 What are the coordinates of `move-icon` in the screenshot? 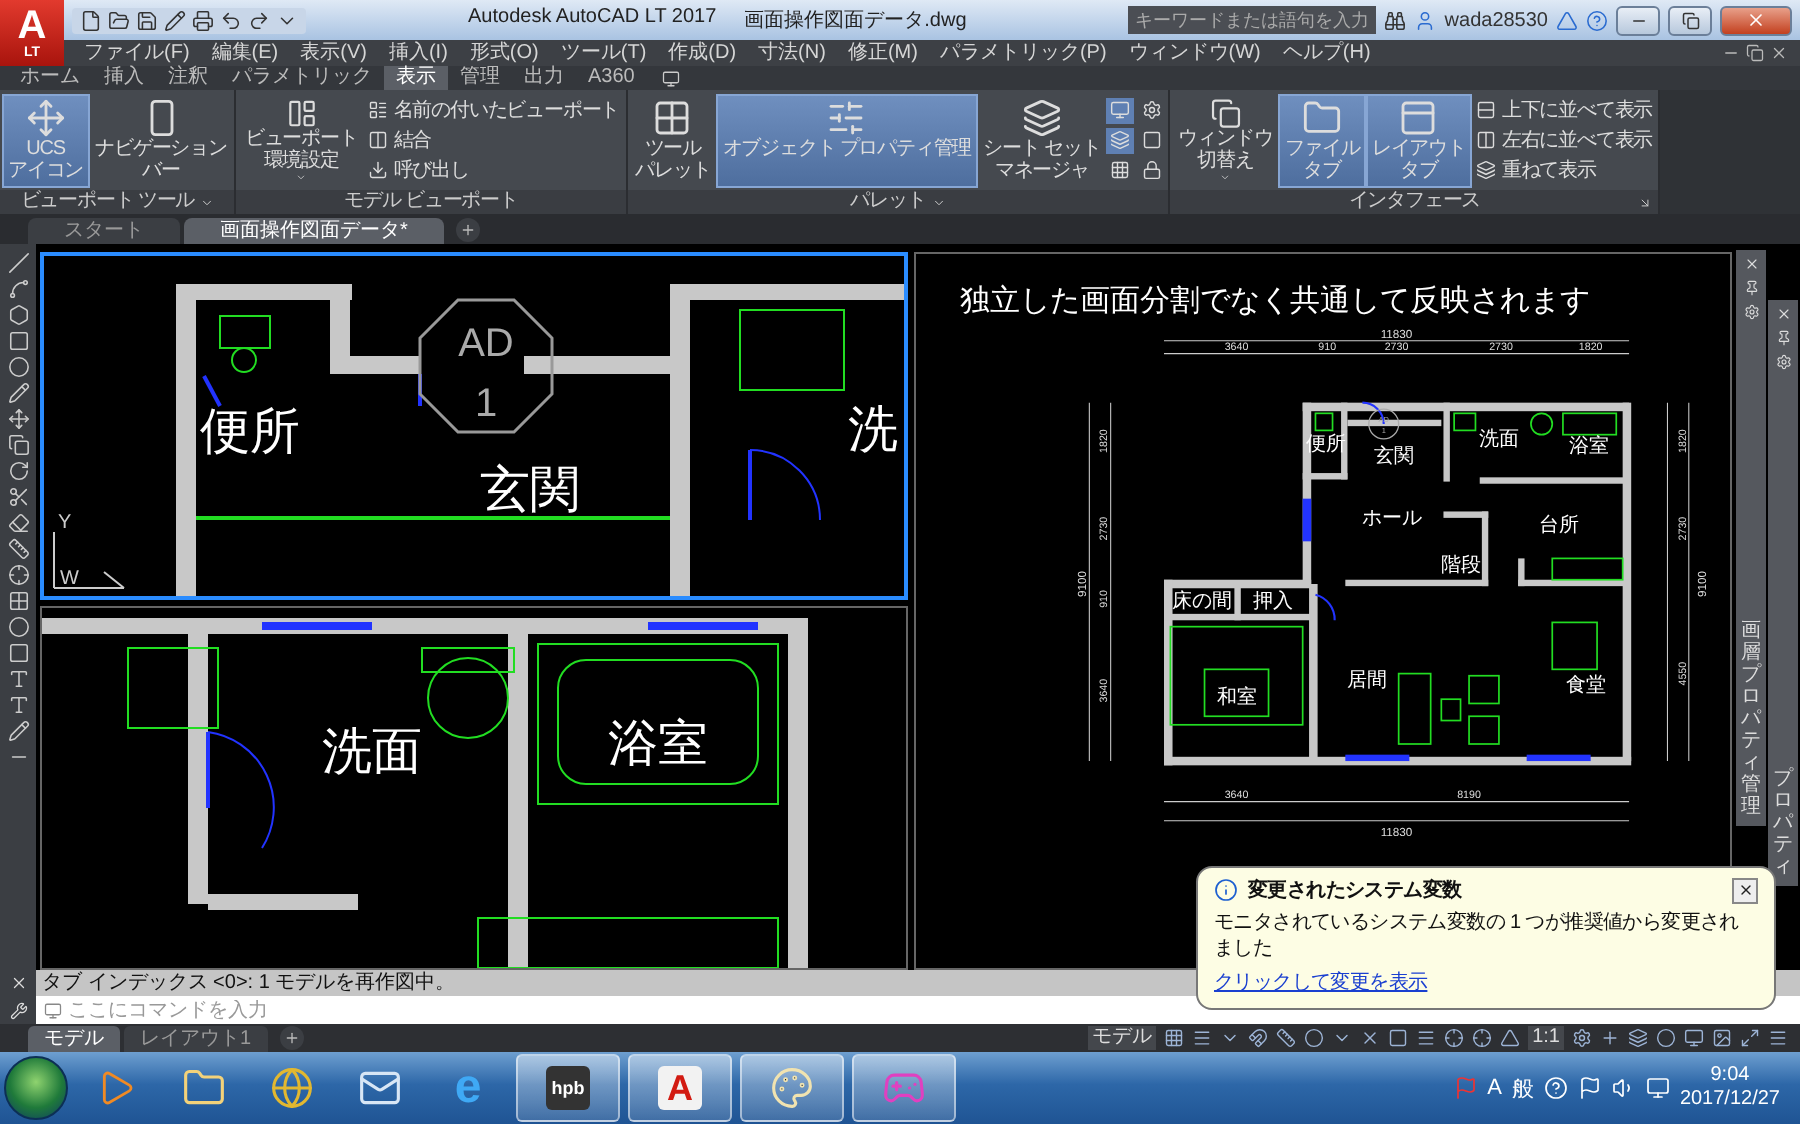 It's located at (18, 419).